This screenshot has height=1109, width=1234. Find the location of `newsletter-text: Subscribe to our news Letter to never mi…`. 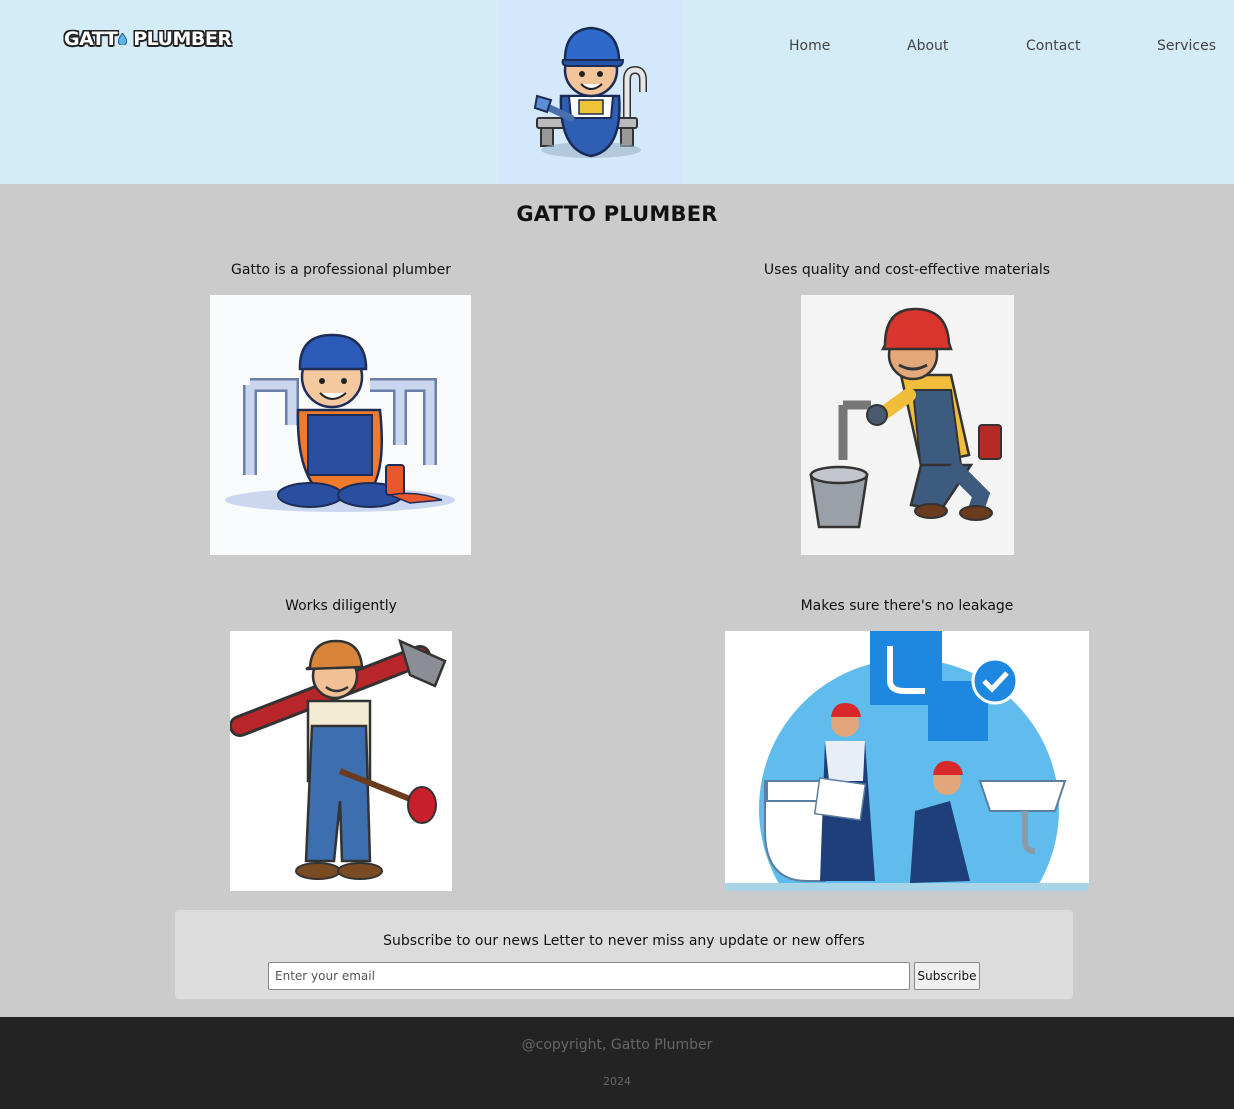

newsletter-text: Subscribe to our news Letter to never mi… is located at coordinates (624, 941).